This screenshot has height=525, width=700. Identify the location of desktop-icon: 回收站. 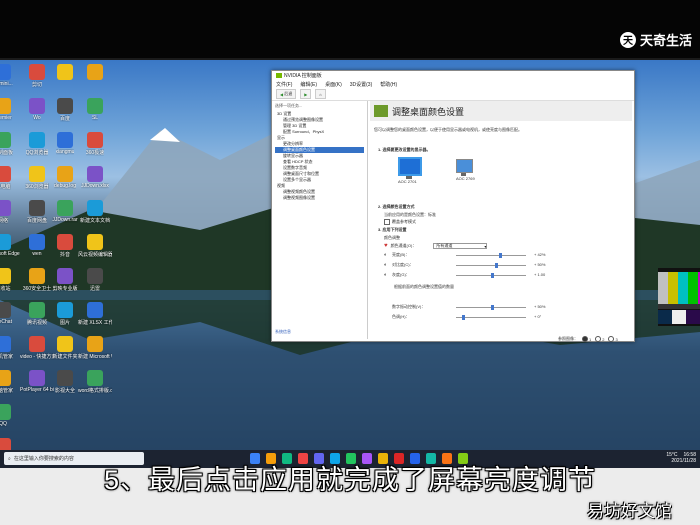
(9, 284).